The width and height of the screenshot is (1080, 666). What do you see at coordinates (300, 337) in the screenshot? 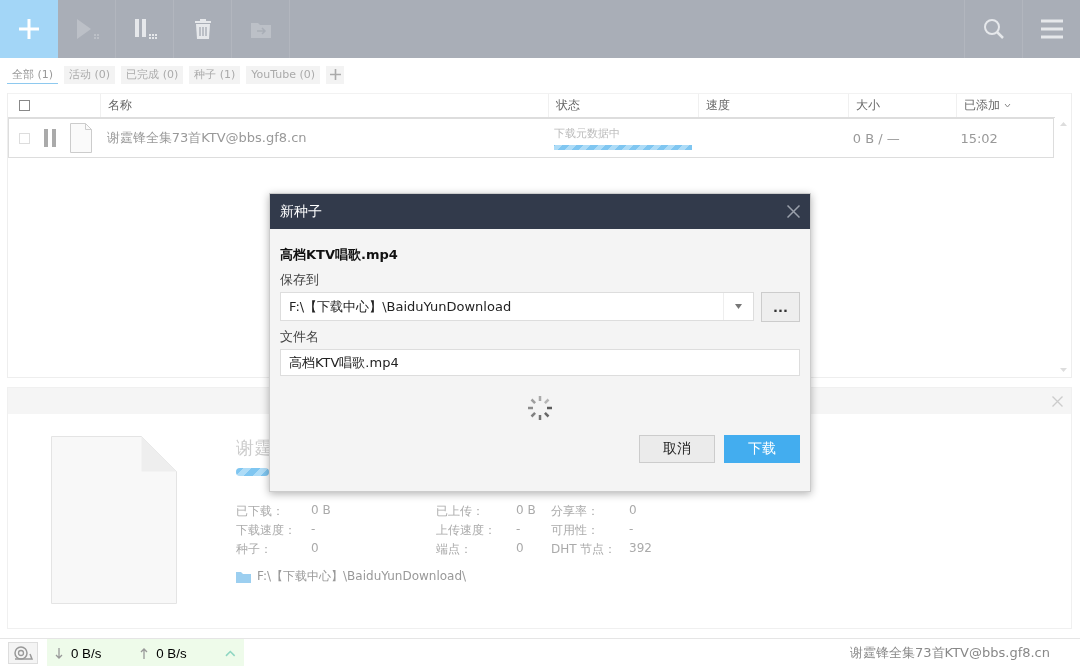
I see `file-name-label: 文件名` at bounding box center [300, 337].